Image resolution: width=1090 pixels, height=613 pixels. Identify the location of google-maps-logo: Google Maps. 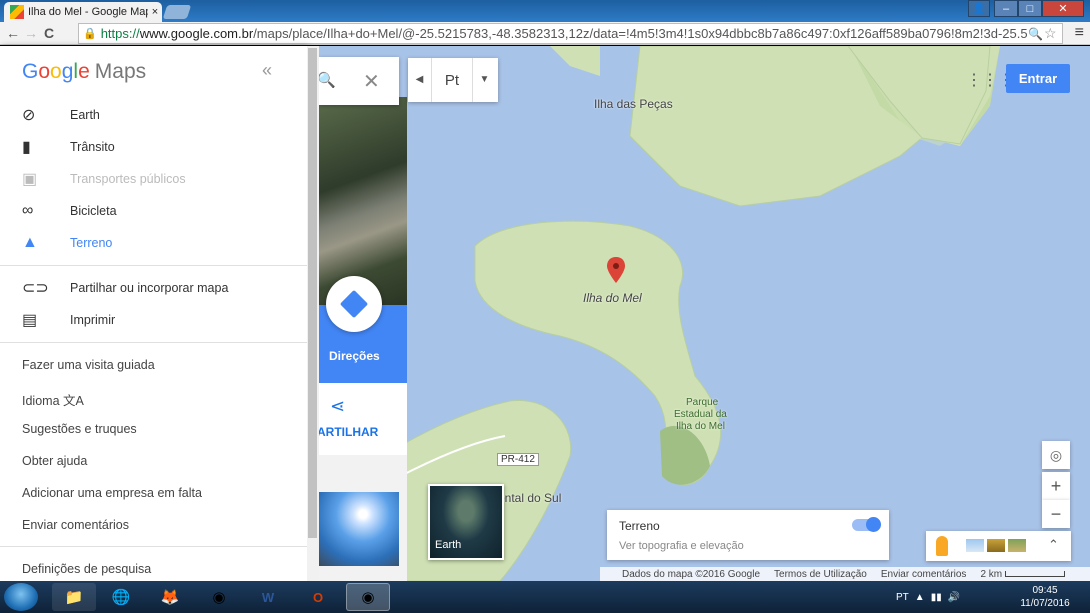
(84, 71).